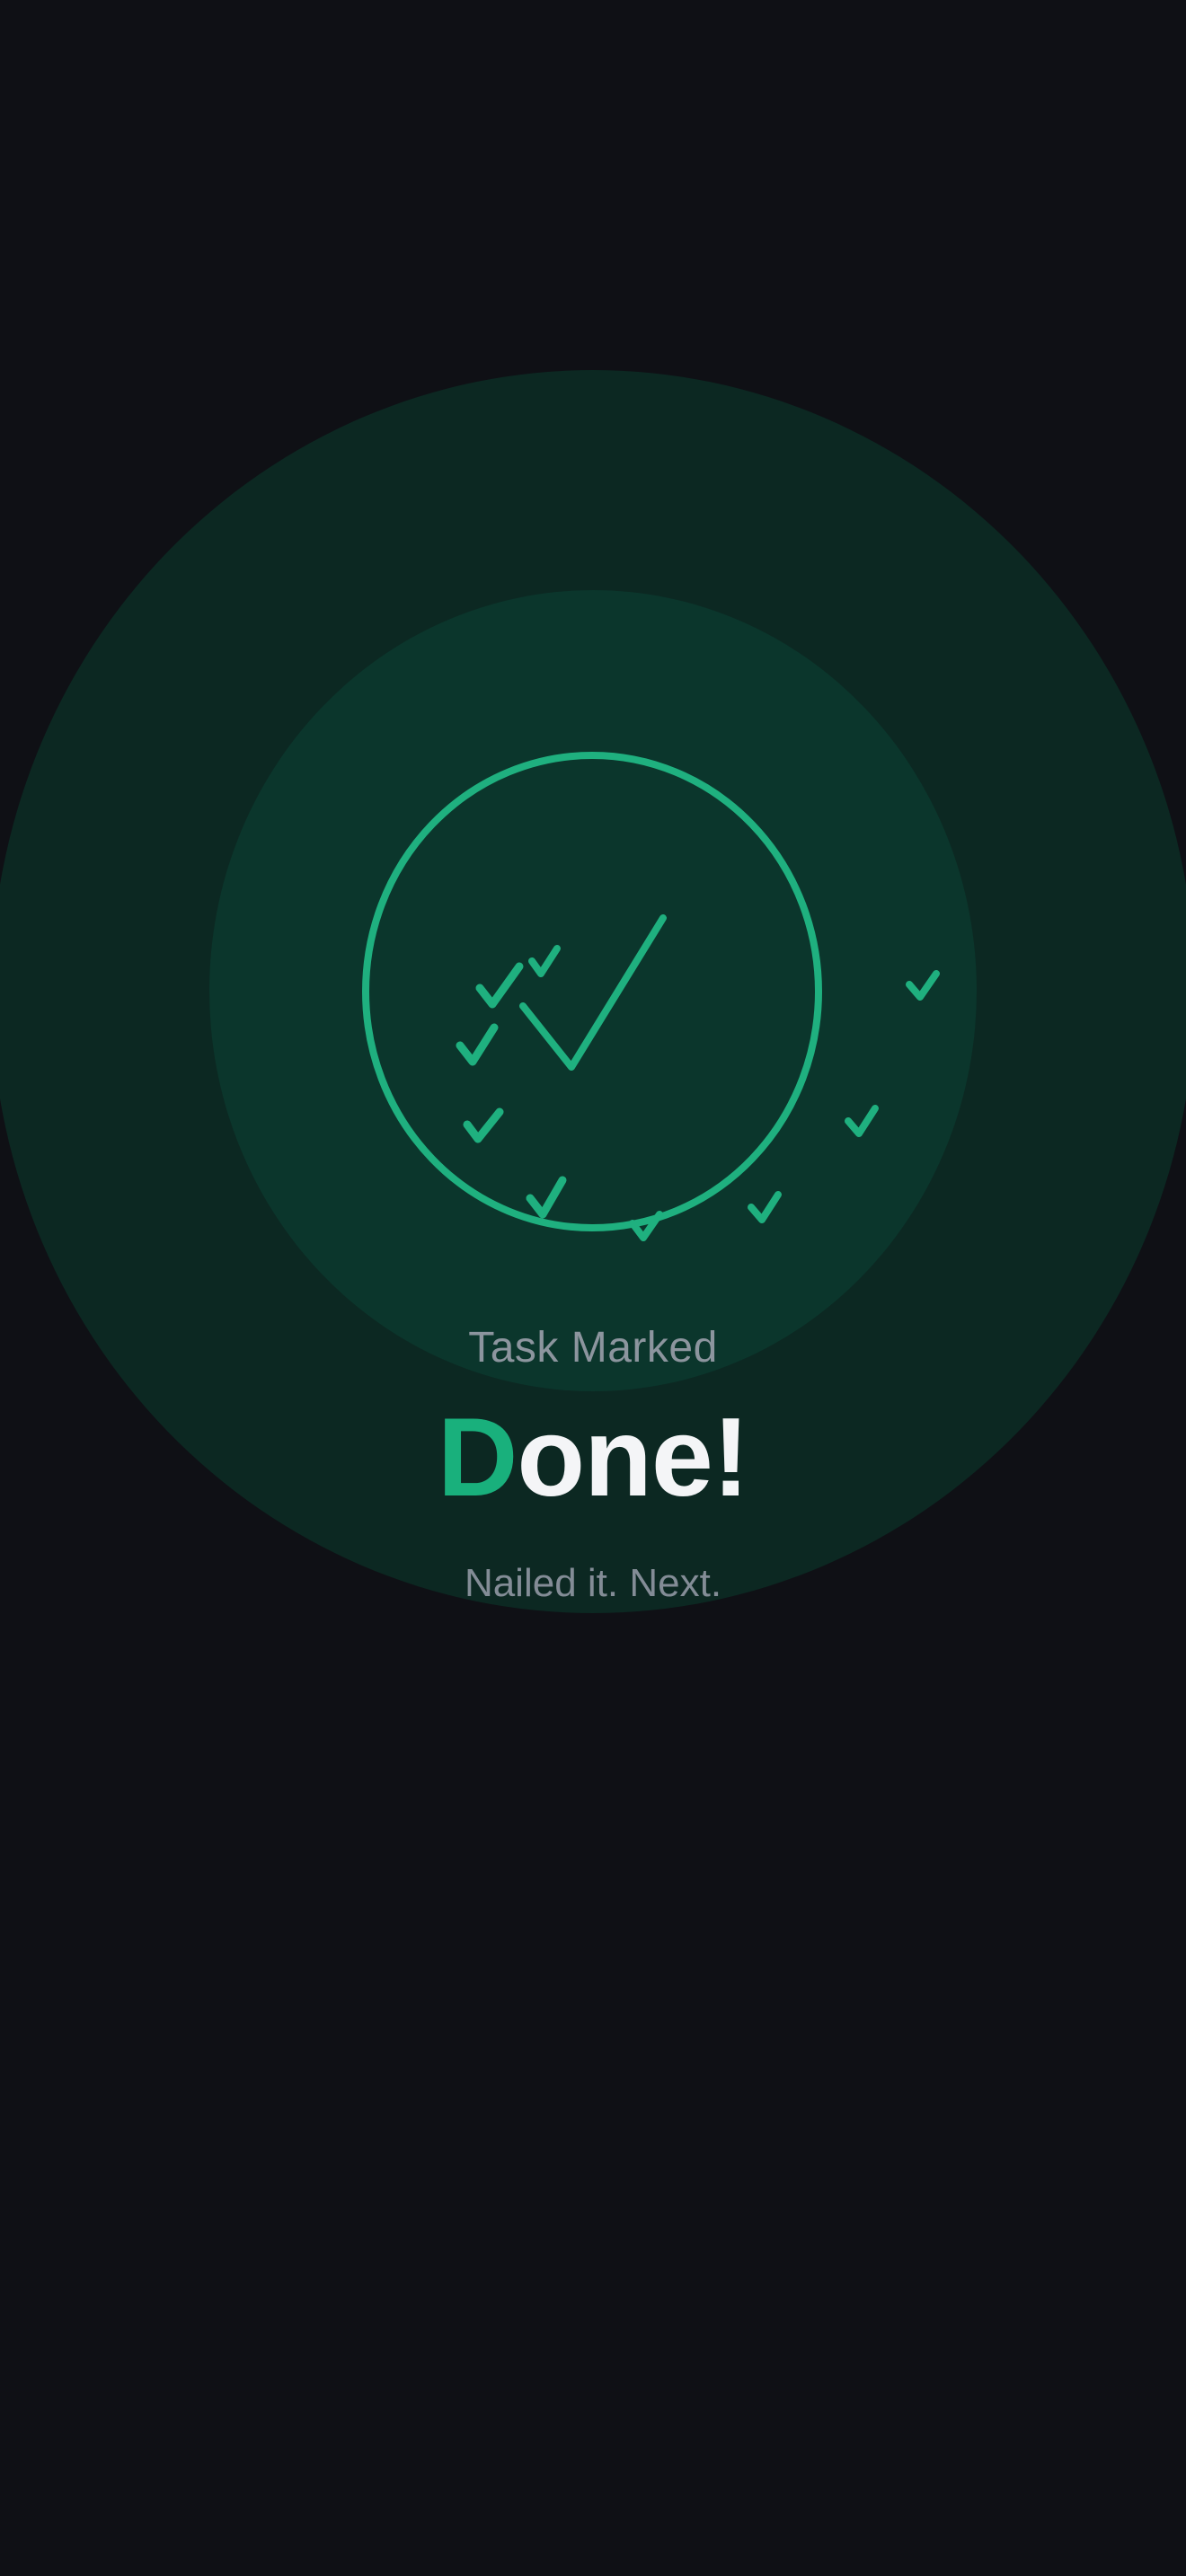 The width and height of the screenshot is (1186, 2576). I want to click on headline-rest: one!, so click(633, 1458).